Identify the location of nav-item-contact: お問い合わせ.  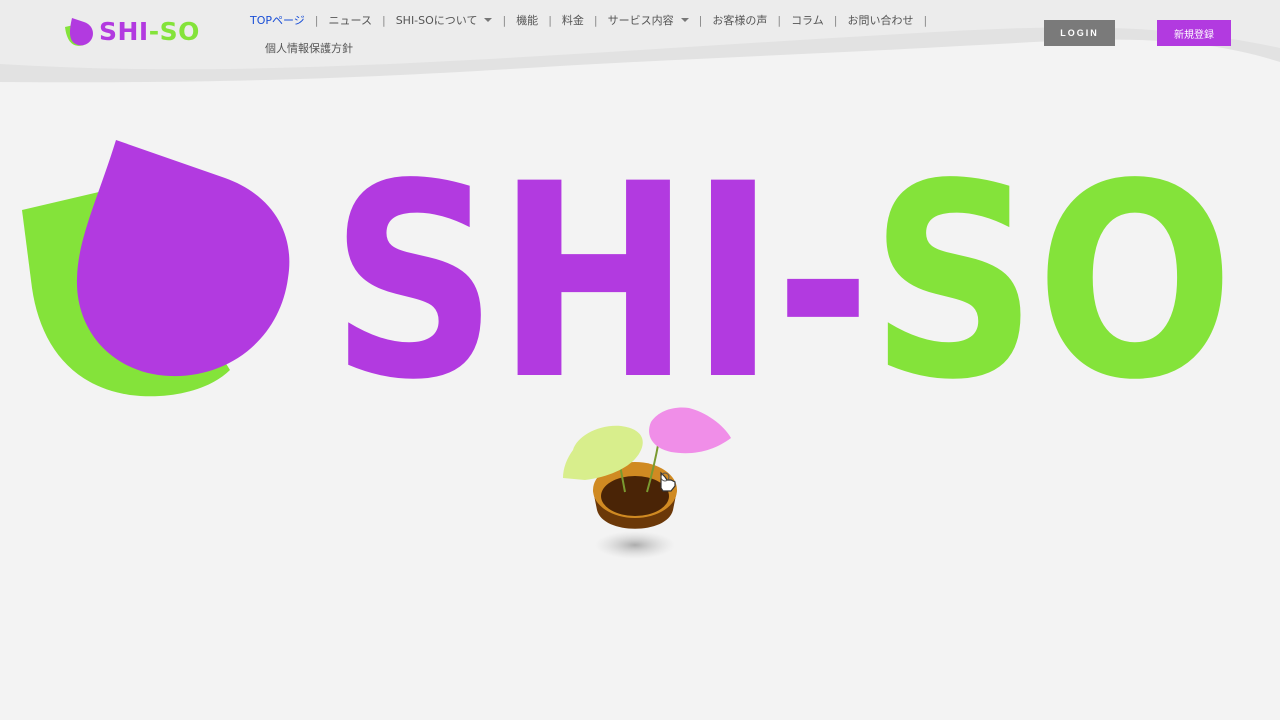
(880, 20).